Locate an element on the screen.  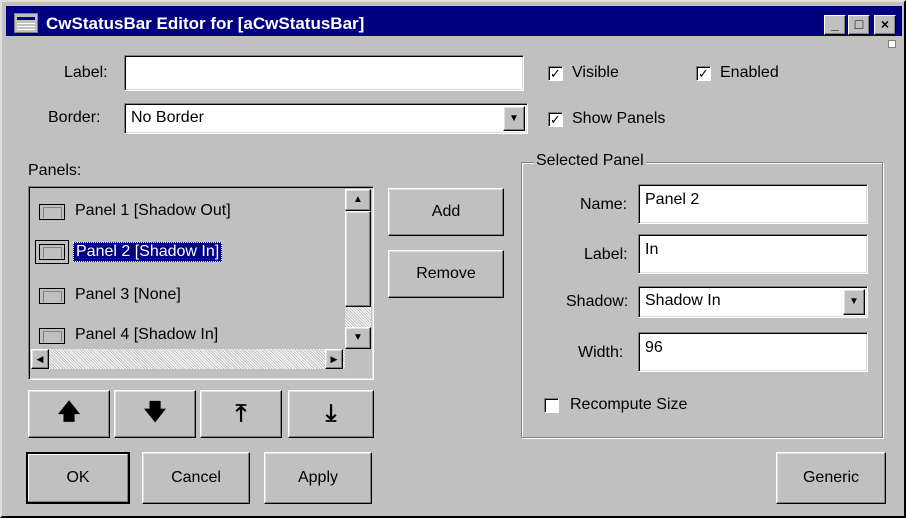
enabled-checkbox: ✓ is located at coordinates (703, 73).